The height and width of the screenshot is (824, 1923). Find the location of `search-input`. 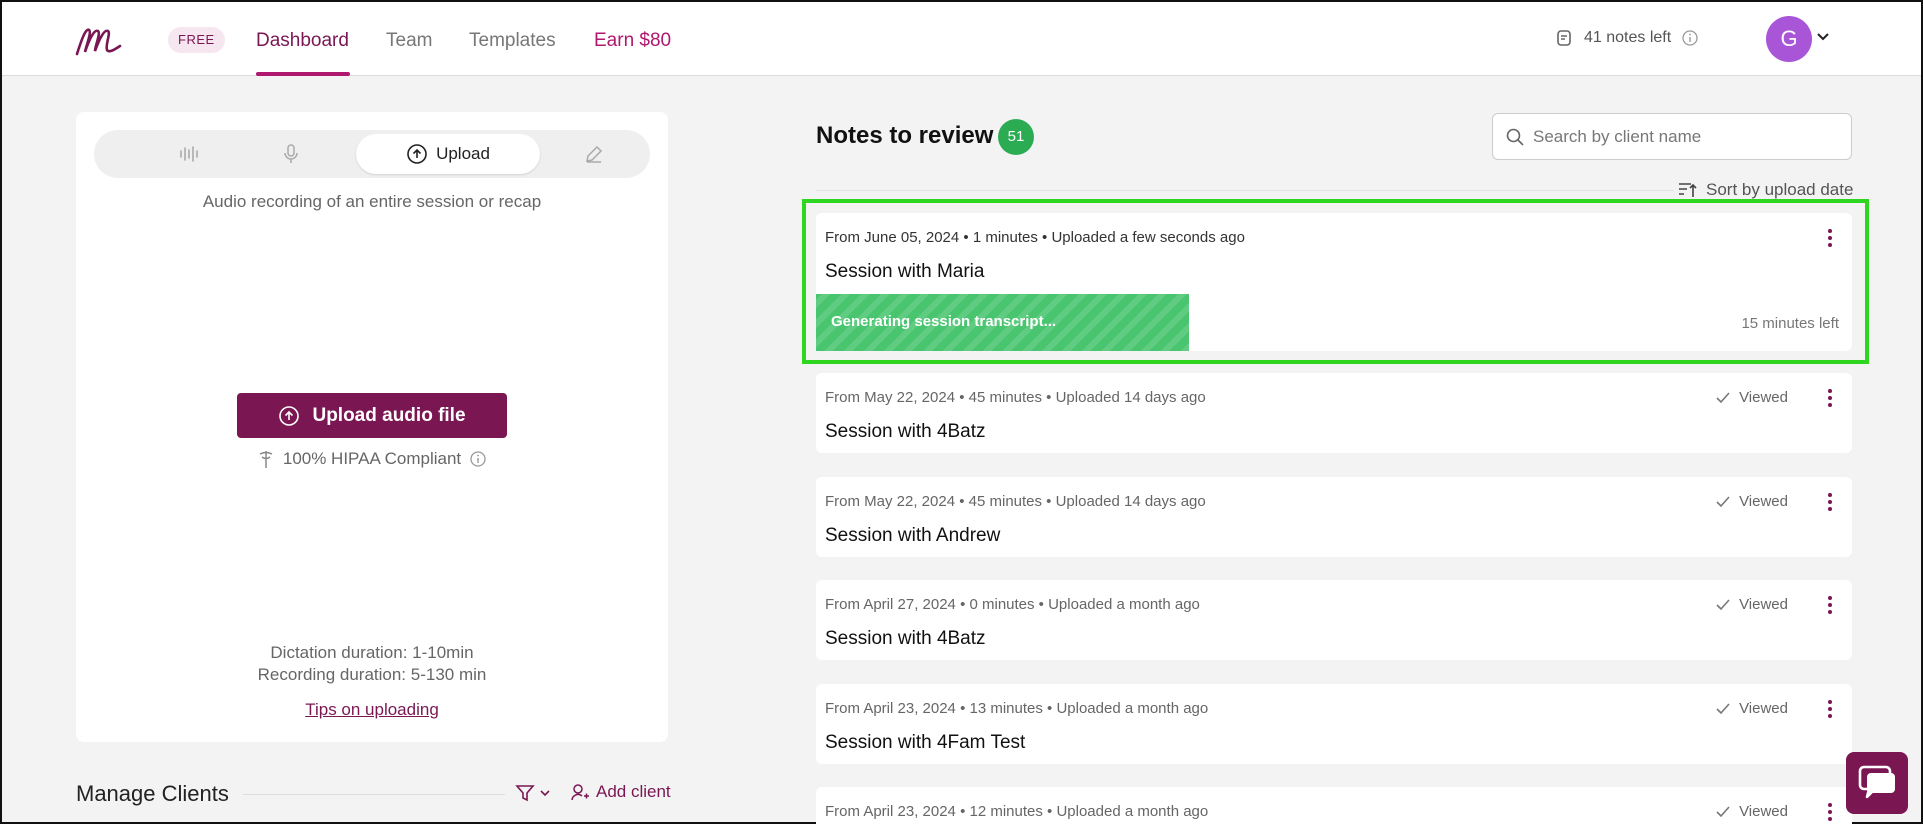

search-input is located at coordinates (1683, 136).